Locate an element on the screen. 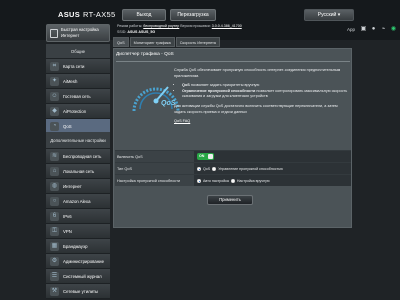 This screenshot has height=300, width=400. syslog-icon: ☰ is located at coordinates (54, 276).